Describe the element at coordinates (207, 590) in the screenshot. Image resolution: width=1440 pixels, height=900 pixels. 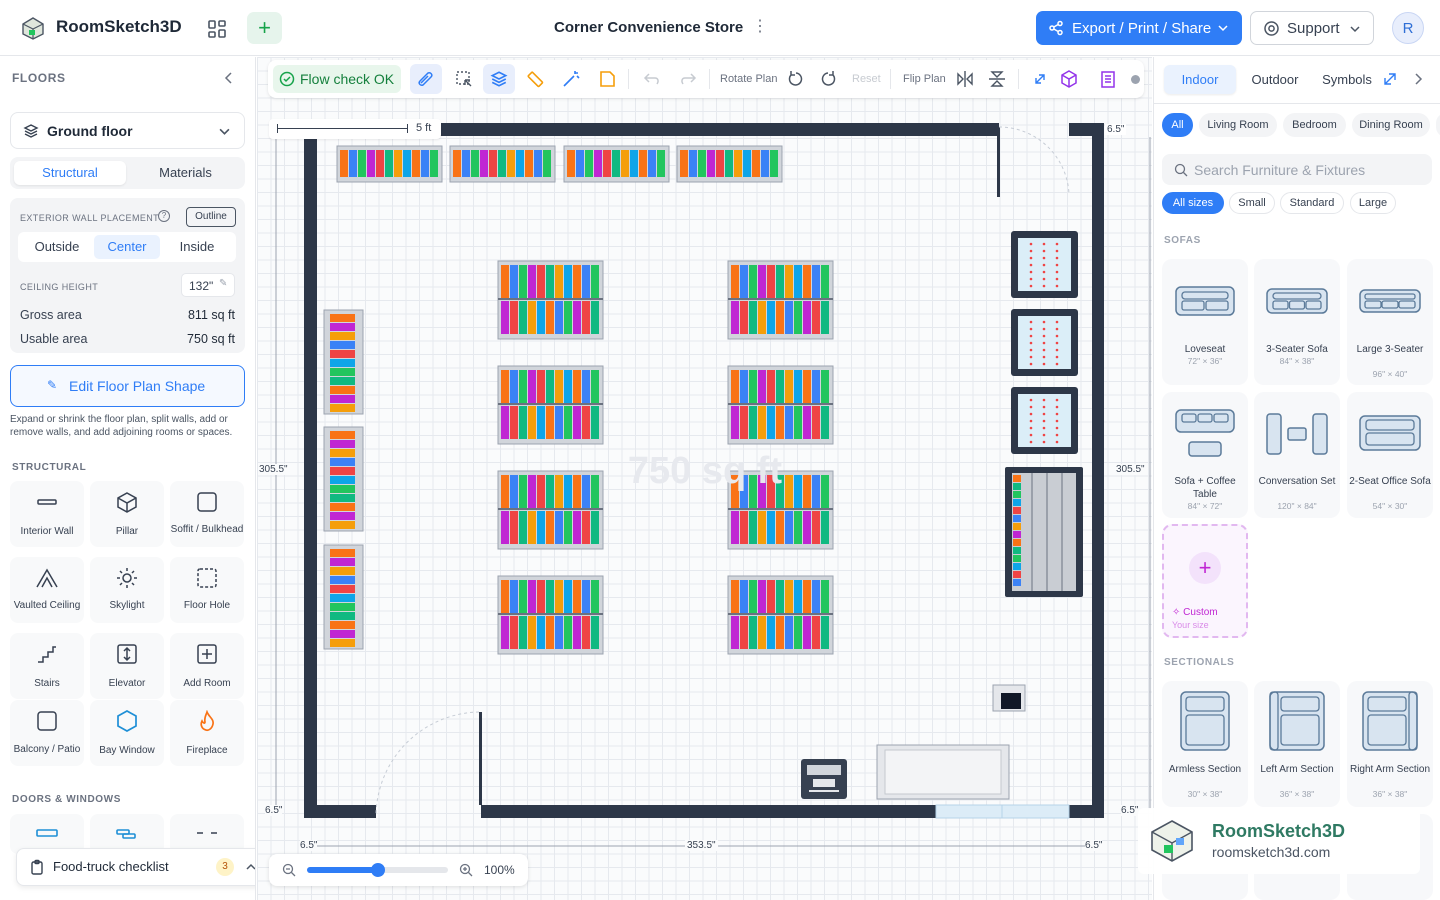
I see `tool-floor-hole: Floor Hole` at that location.